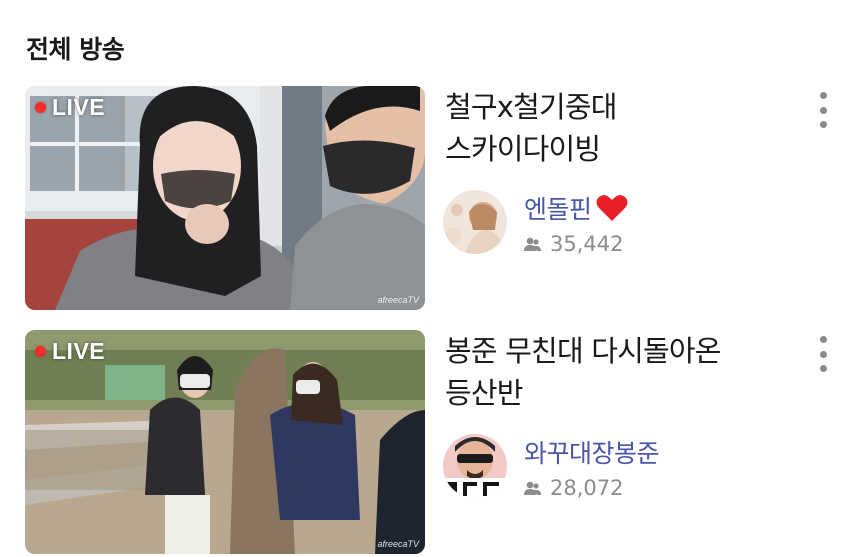 This screenshot has height=557, width=850. I want to click on viewer-count: 35,442, so click(573, 244).